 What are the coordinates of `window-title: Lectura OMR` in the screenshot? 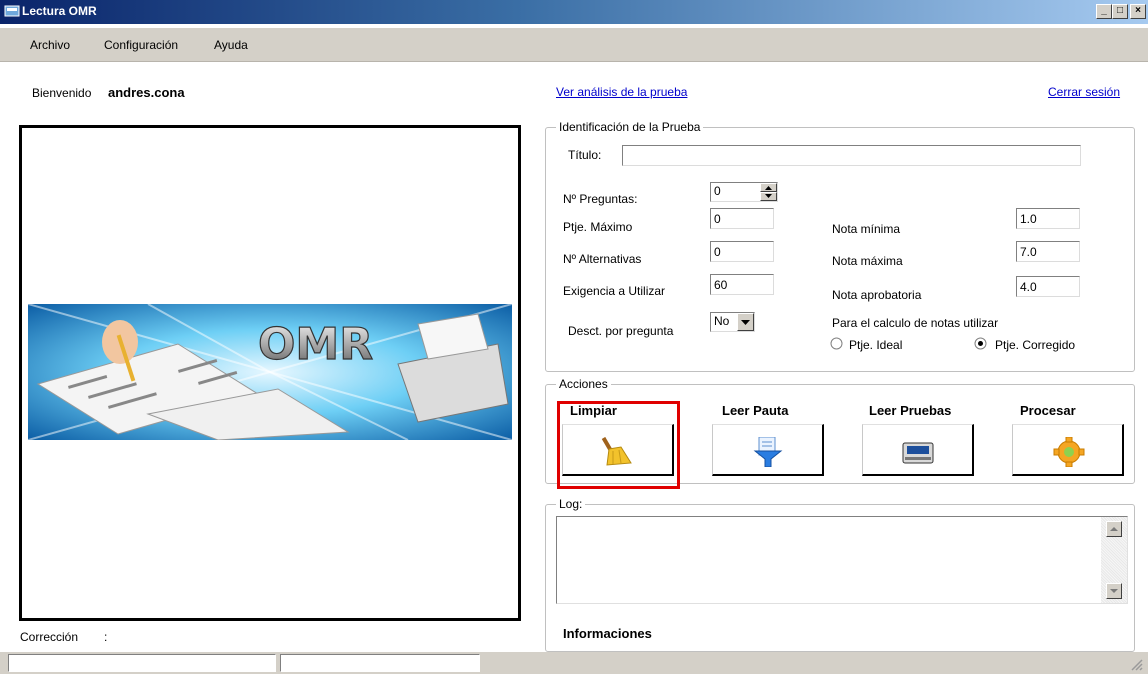 It's located at (59, 11).